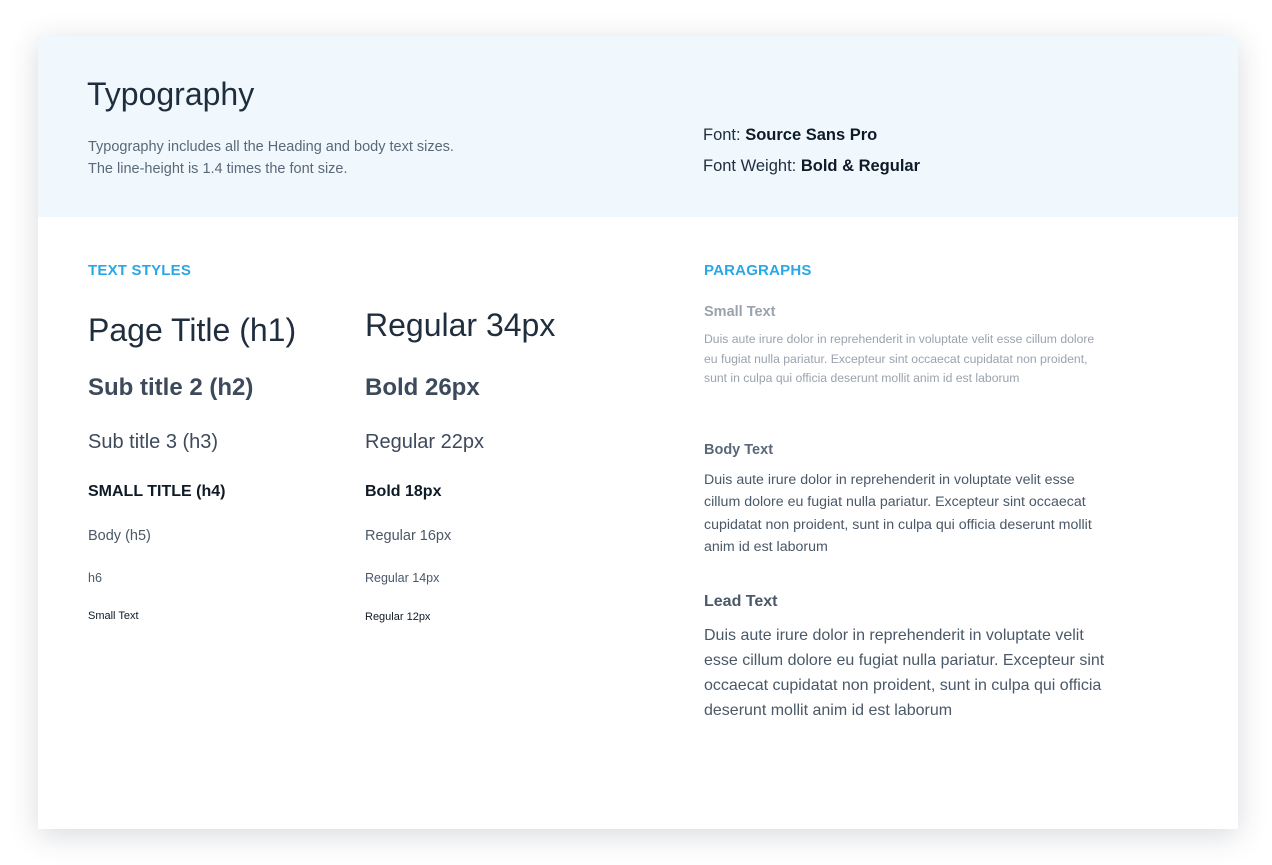 The width and height of the screenshot is (1272, 865). What do you see at coordinates (860, 166) in the screenshot?
I see `weight-value: Bold & Regular` at bounding box center [860, 166].